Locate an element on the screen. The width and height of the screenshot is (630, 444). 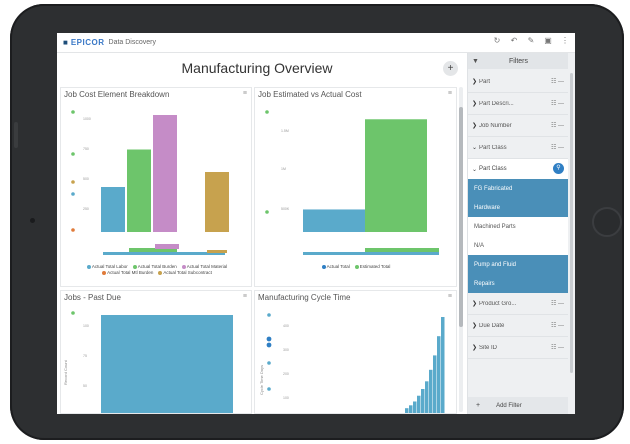
filter-label: Site ID is located at coordinates (488, 347).